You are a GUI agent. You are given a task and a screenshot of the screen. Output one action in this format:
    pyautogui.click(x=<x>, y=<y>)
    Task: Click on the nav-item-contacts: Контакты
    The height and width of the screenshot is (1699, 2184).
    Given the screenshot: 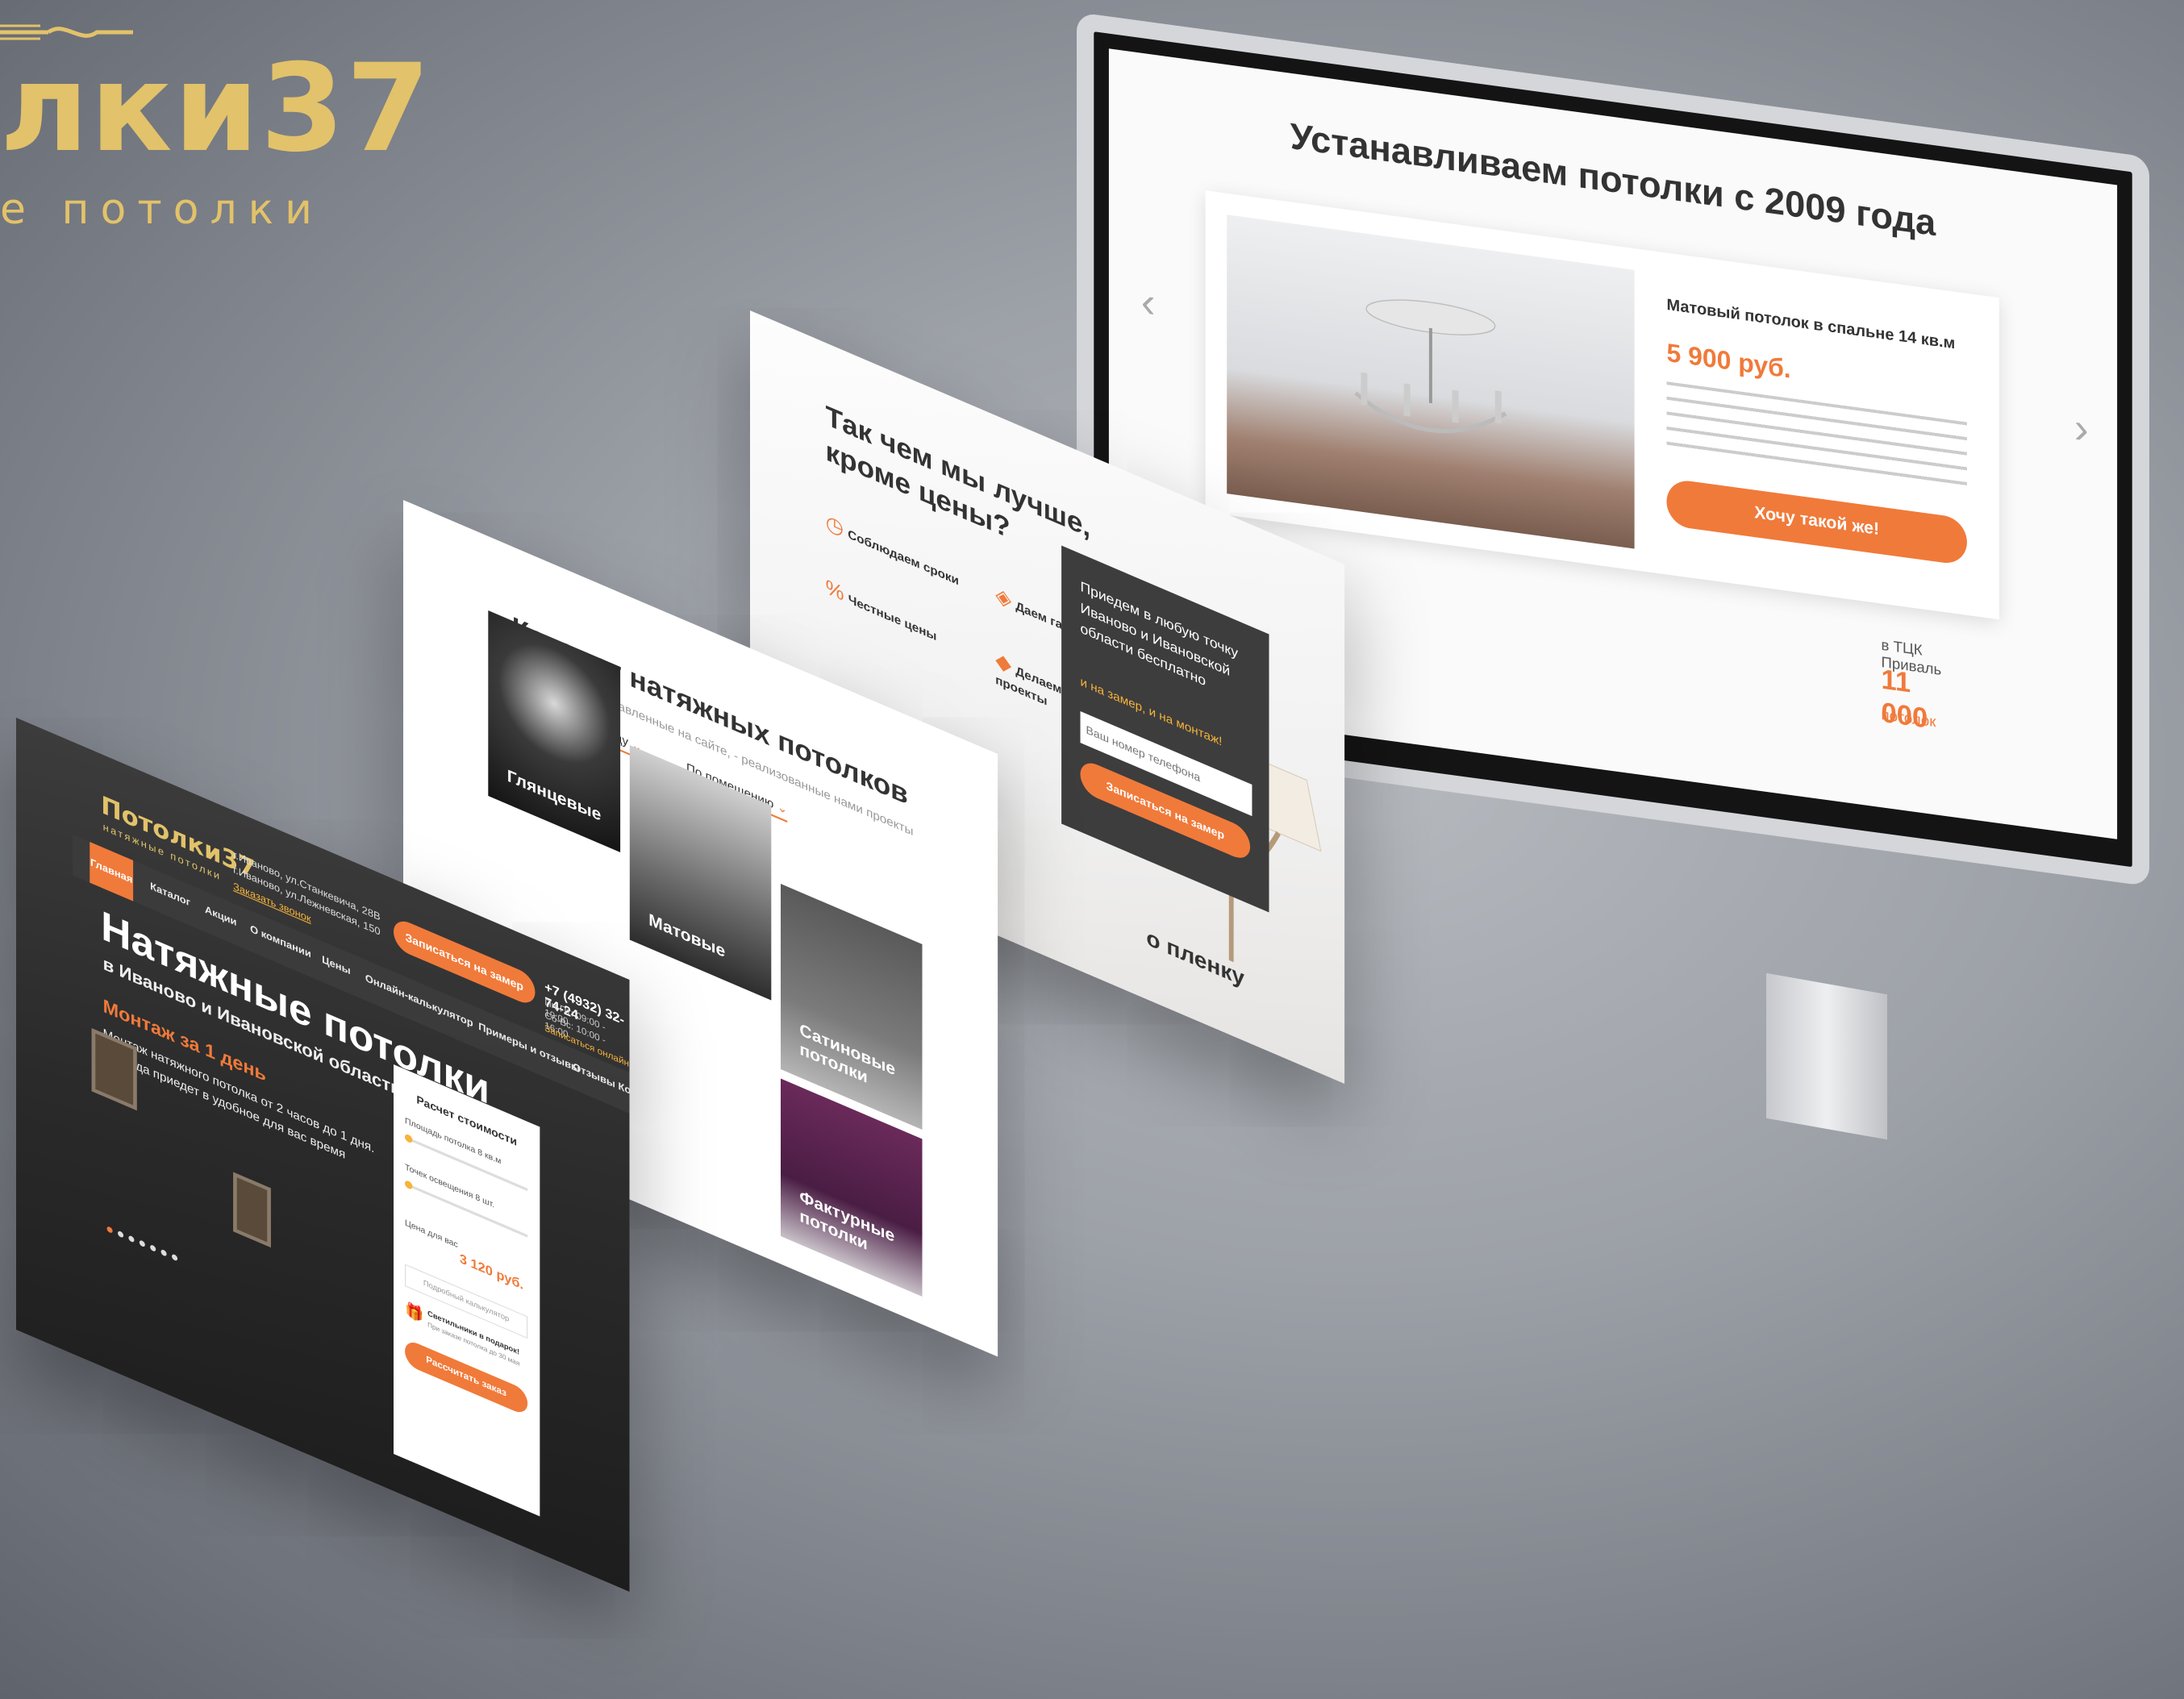 What is the action you would take?
    pyautogui.click(x=623, y=1097)
    